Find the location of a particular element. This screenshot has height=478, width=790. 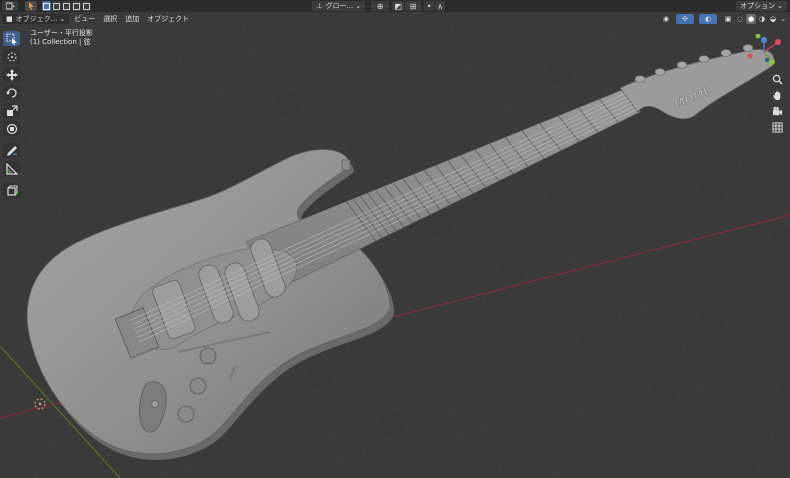

gizmo-toggle: ✣ is located at coordinates (685, 18).